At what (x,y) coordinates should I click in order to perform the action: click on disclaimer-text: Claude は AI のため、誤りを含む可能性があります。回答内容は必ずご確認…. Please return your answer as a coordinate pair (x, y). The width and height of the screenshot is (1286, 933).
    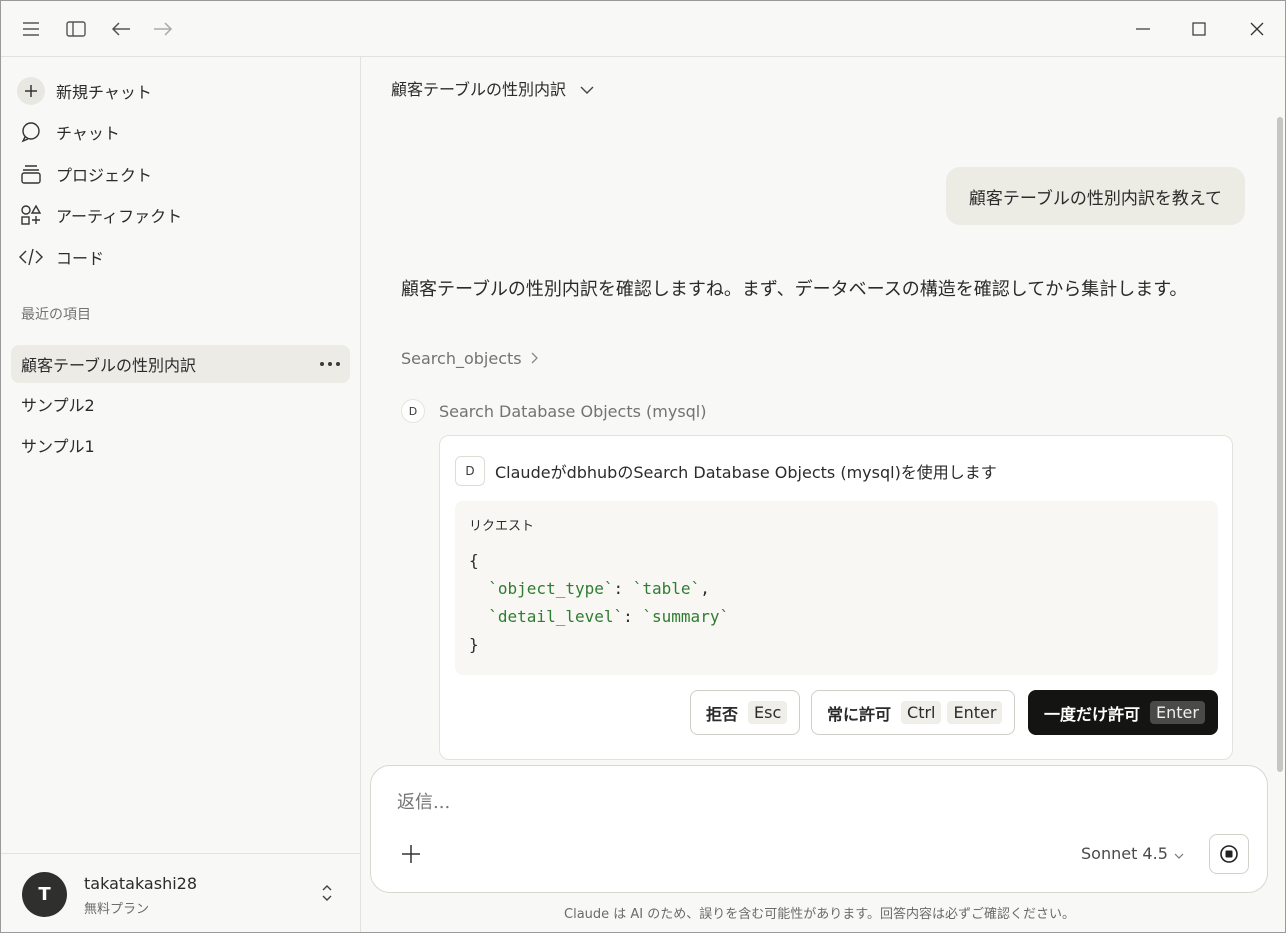
    Looking at the image, I should click on (819, 914).